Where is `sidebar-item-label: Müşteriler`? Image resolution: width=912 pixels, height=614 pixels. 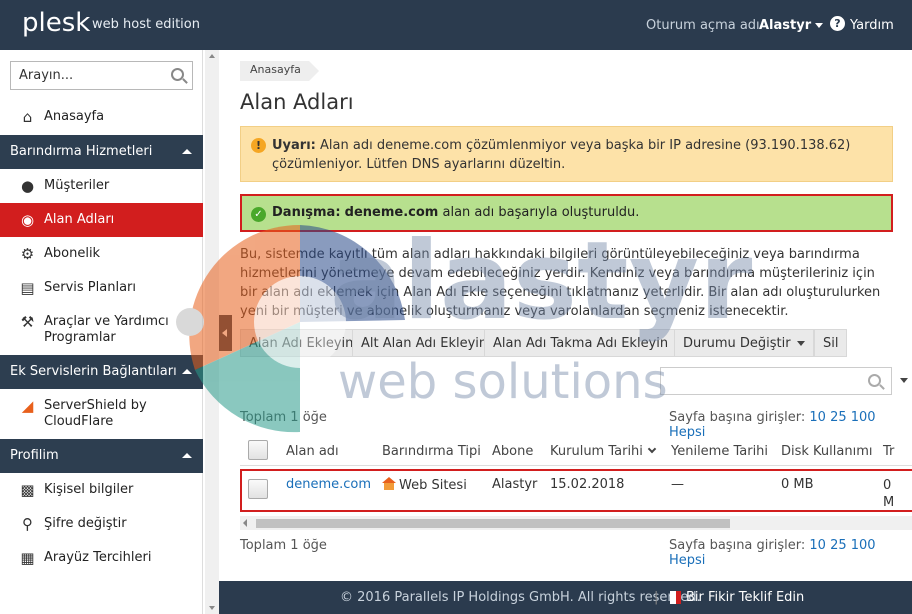 sidebar-item-label: Müşteriler is located at coordinates (77, 185).